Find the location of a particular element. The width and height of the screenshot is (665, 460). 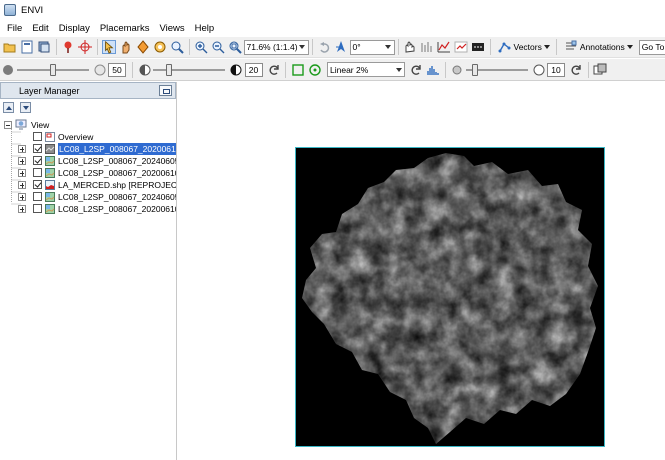

annotations-label: Annotations is located at coordinates (602, 47).